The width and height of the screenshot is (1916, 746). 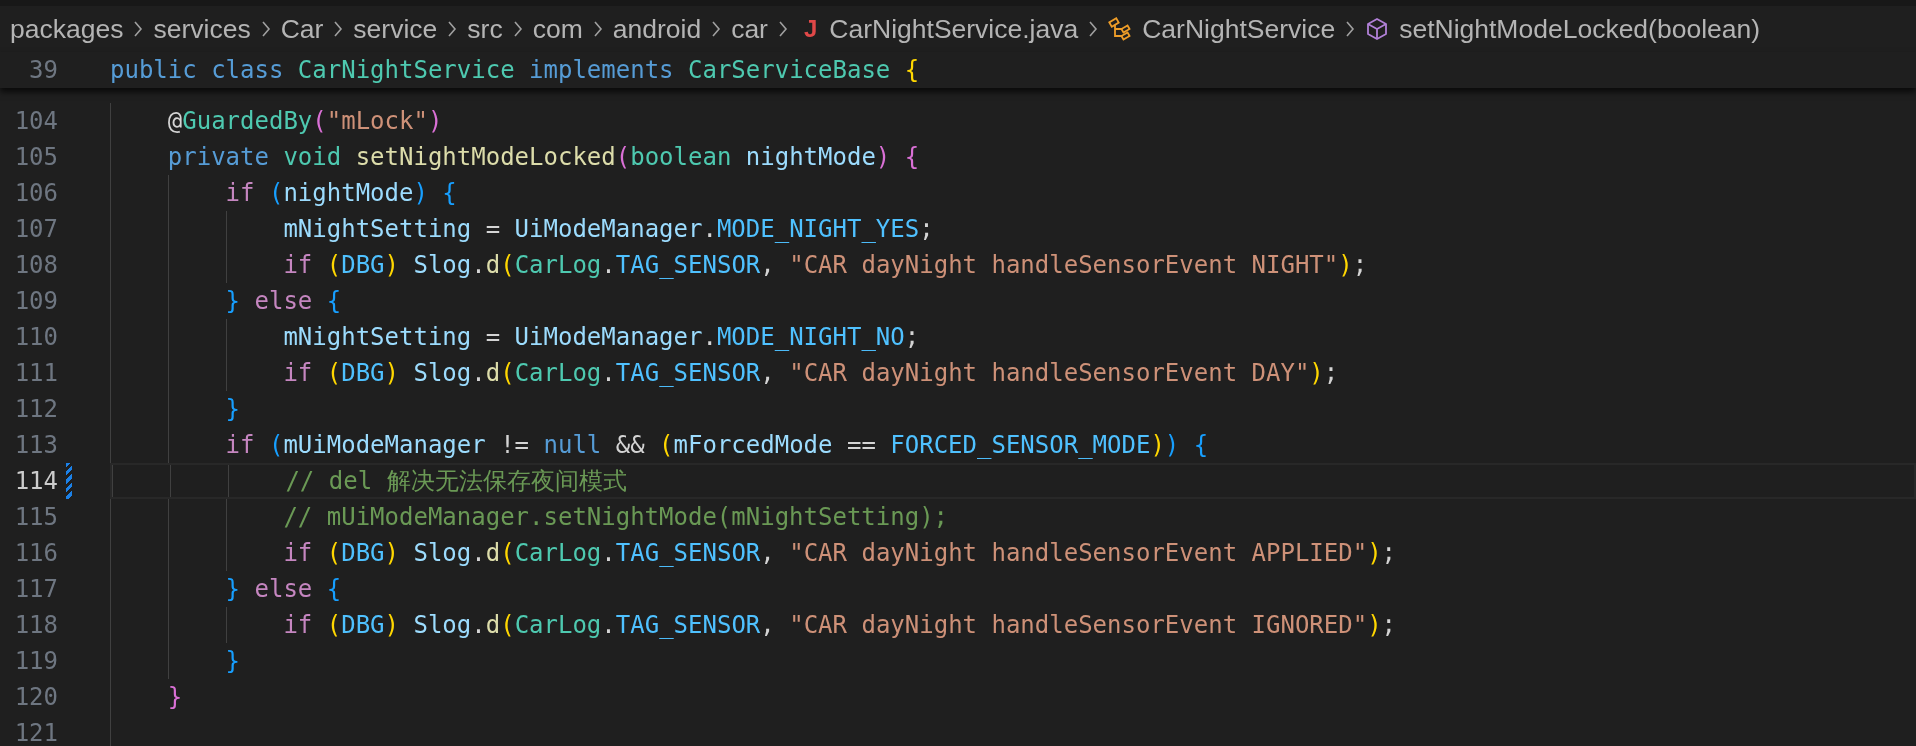 What do you see at coordinates (35, 157) in the screenshot?
I see `line-number: 105` at bounding box center [35, 157].